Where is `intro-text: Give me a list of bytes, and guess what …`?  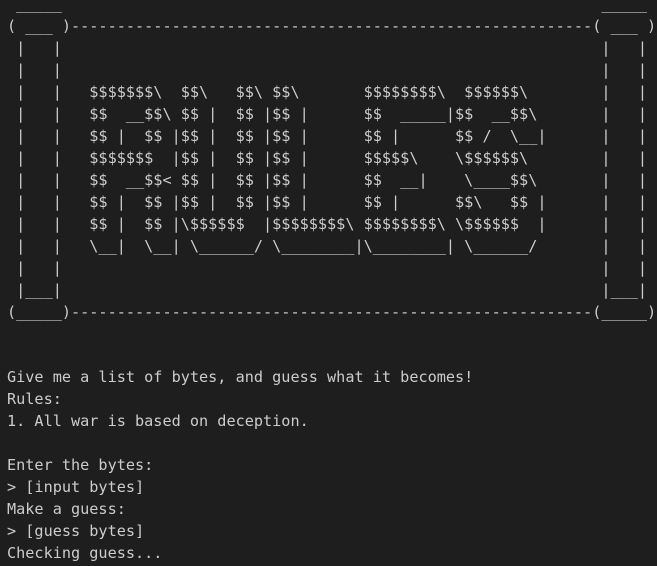
intro-text: Give me a list of bytes, and guess what … is located at coordinates (240, 377).